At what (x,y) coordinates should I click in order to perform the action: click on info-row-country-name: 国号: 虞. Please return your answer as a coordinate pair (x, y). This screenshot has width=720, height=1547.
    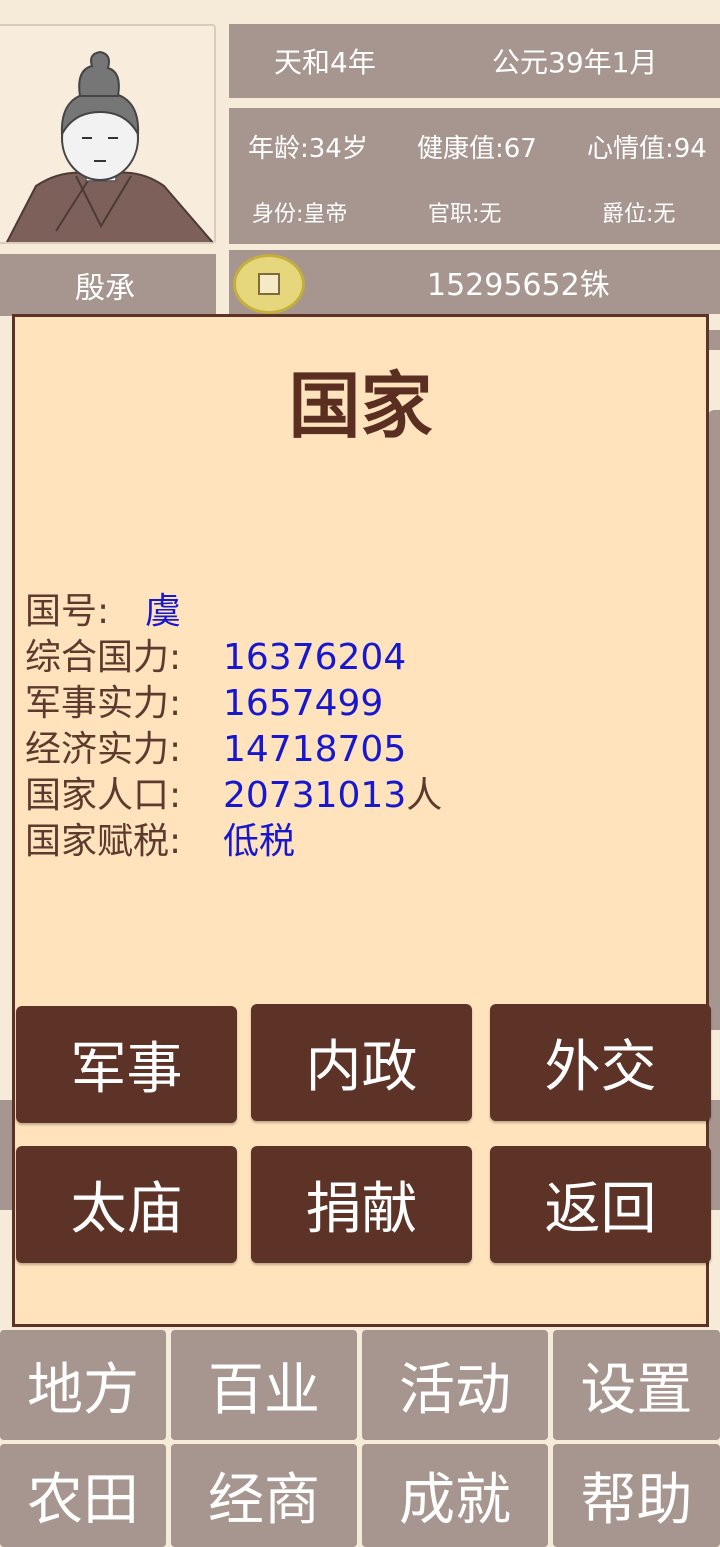
    Looking at the image, I should click on (233, 612).